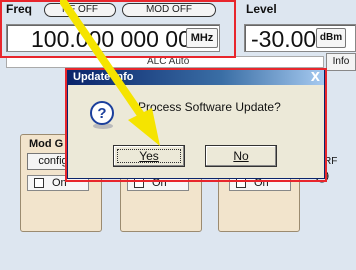  I want to click on level-unit-button: dBm, so click(331, 38).